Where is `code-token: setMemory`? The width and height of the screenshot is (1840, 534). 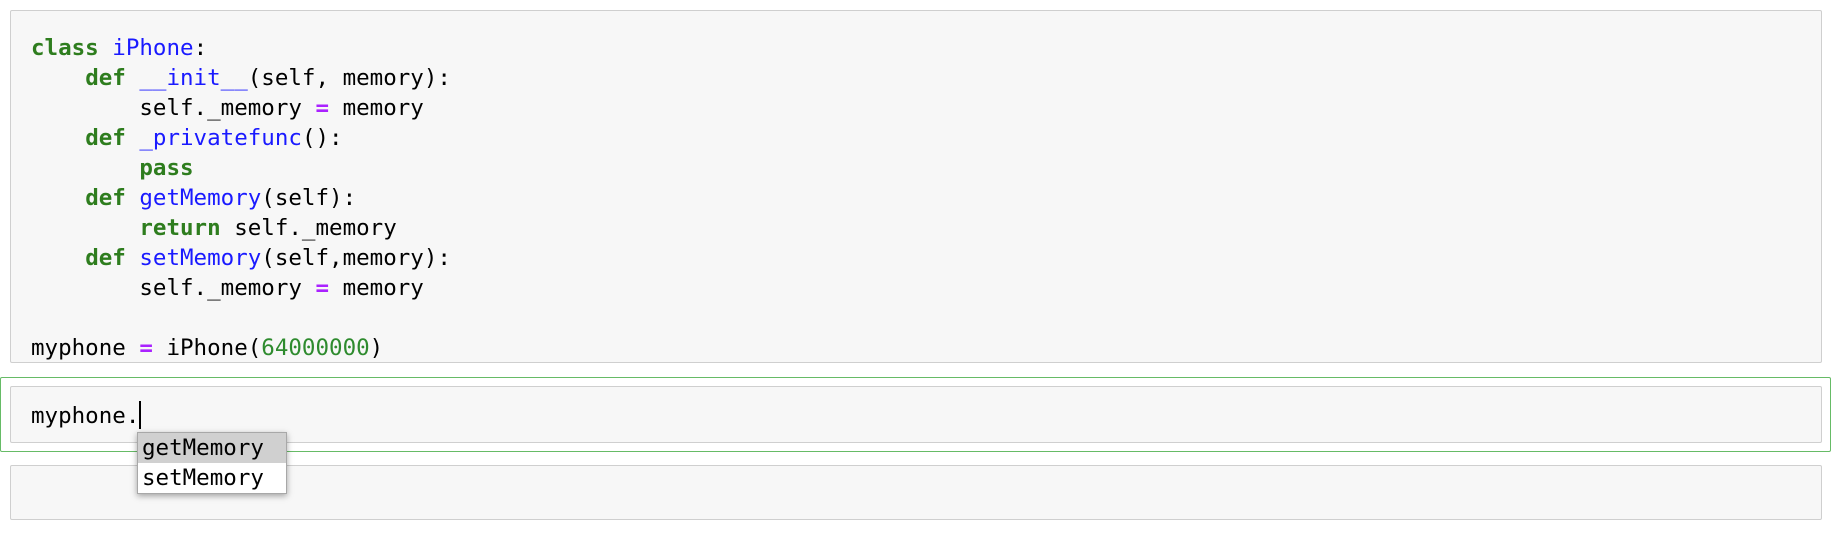
code-token: setMemory is located at coordinates (200, 258).